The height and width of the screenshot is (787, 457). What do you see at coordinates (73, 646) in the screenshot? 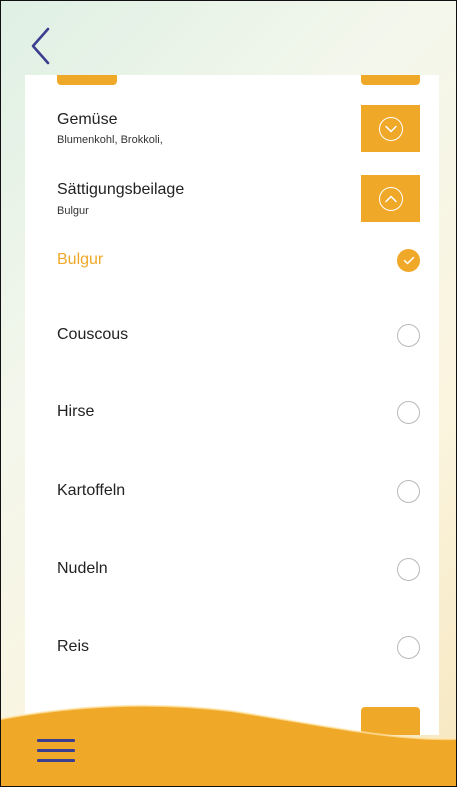
I see `option-label: Reis` at bounding box center [73, 646].